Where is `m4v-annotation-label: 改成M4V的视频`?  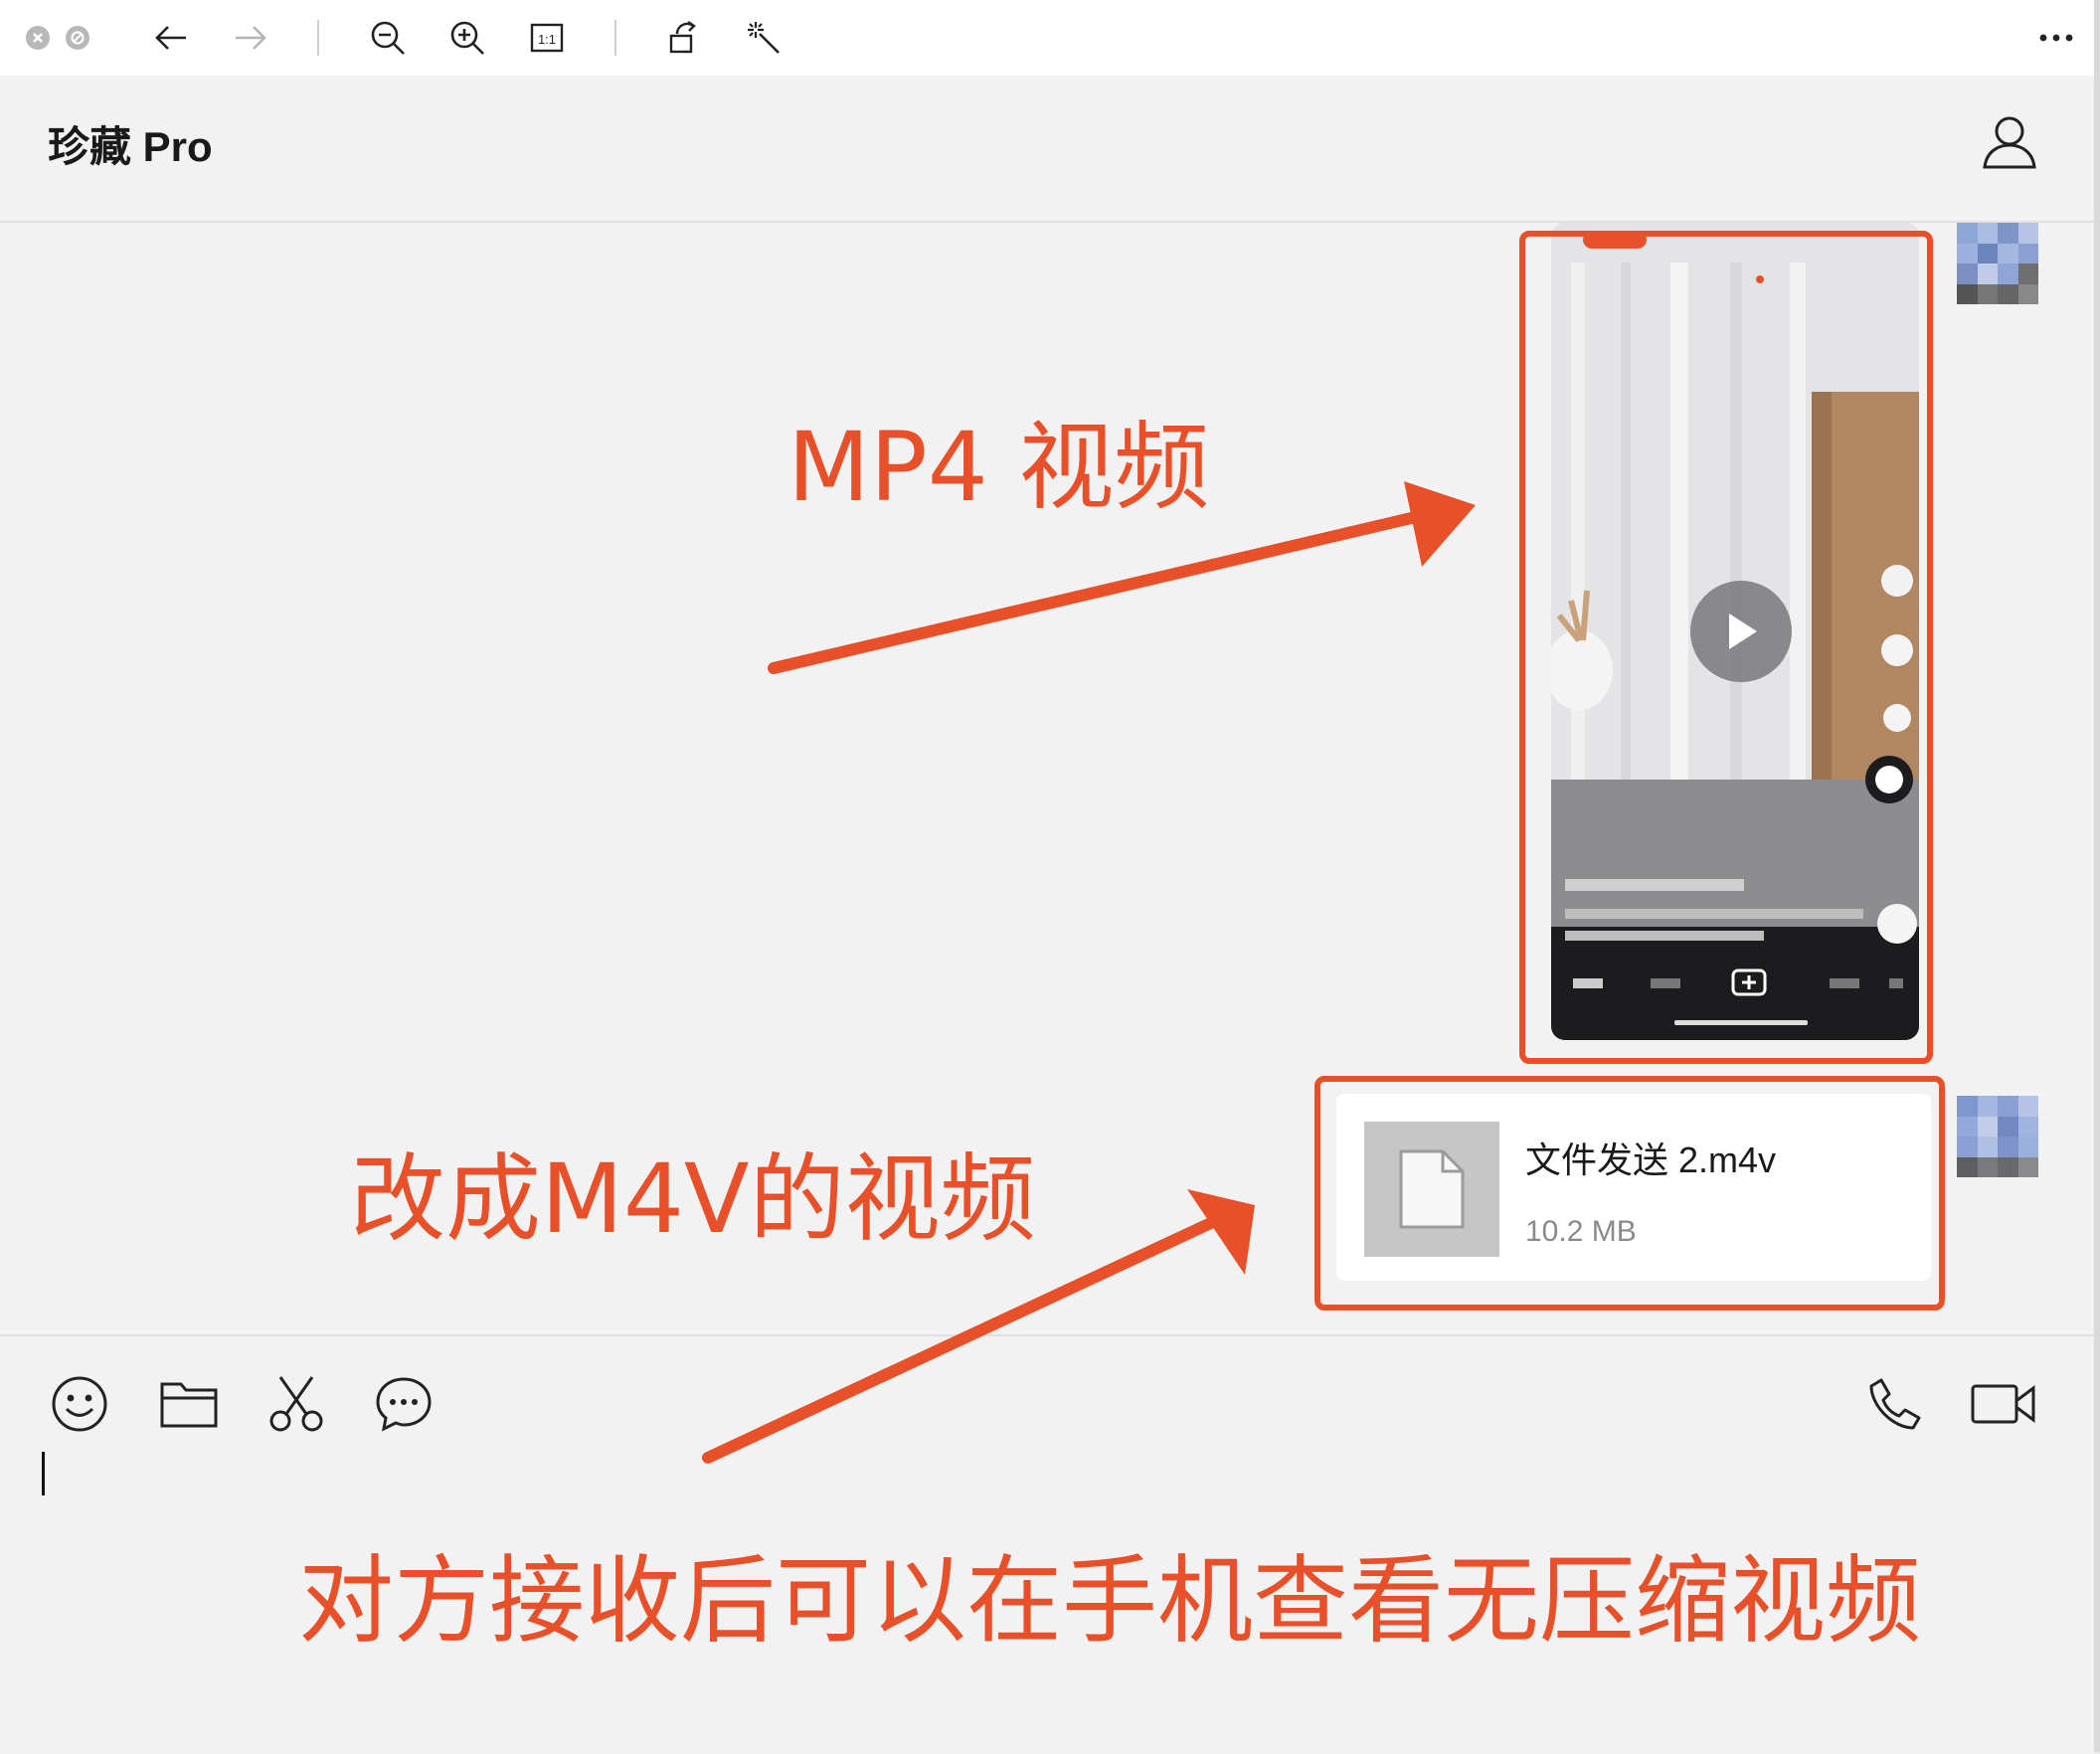
m4v-annotation-label: 改成M4V的视频 is located at coordinates (693, 1199).